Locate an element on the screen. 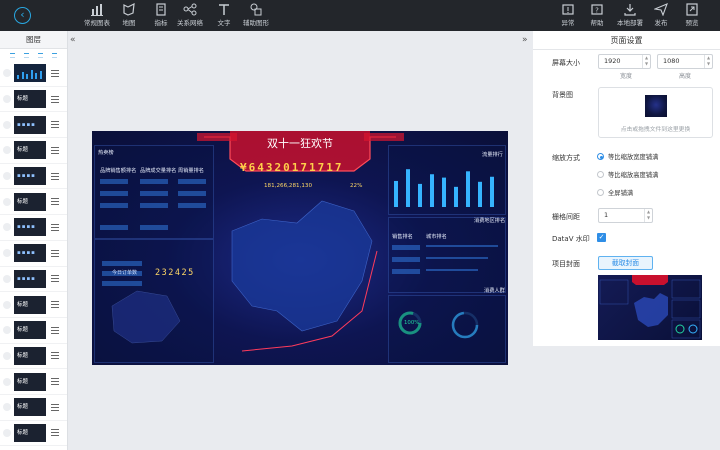 The image size is (720, 450). watermark-checkbox: ✓ is located at coordinates (601, 237).